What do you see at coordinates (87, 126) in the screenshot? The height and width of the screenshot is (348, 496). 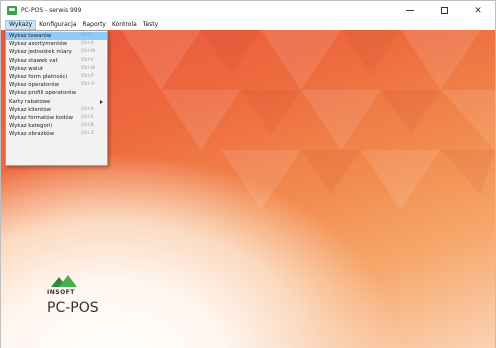 I see `menu-item-shortcut: Ctrl-B` at bounding box center [87, 126].